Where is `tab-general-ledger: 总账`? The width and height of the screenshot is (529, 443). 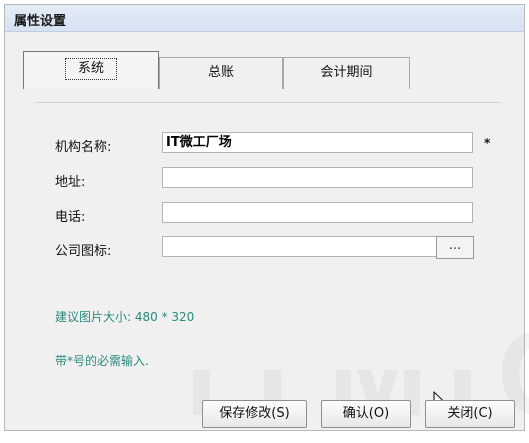 tab-general-ledger: 总账 is located at coordinates (221, 73).